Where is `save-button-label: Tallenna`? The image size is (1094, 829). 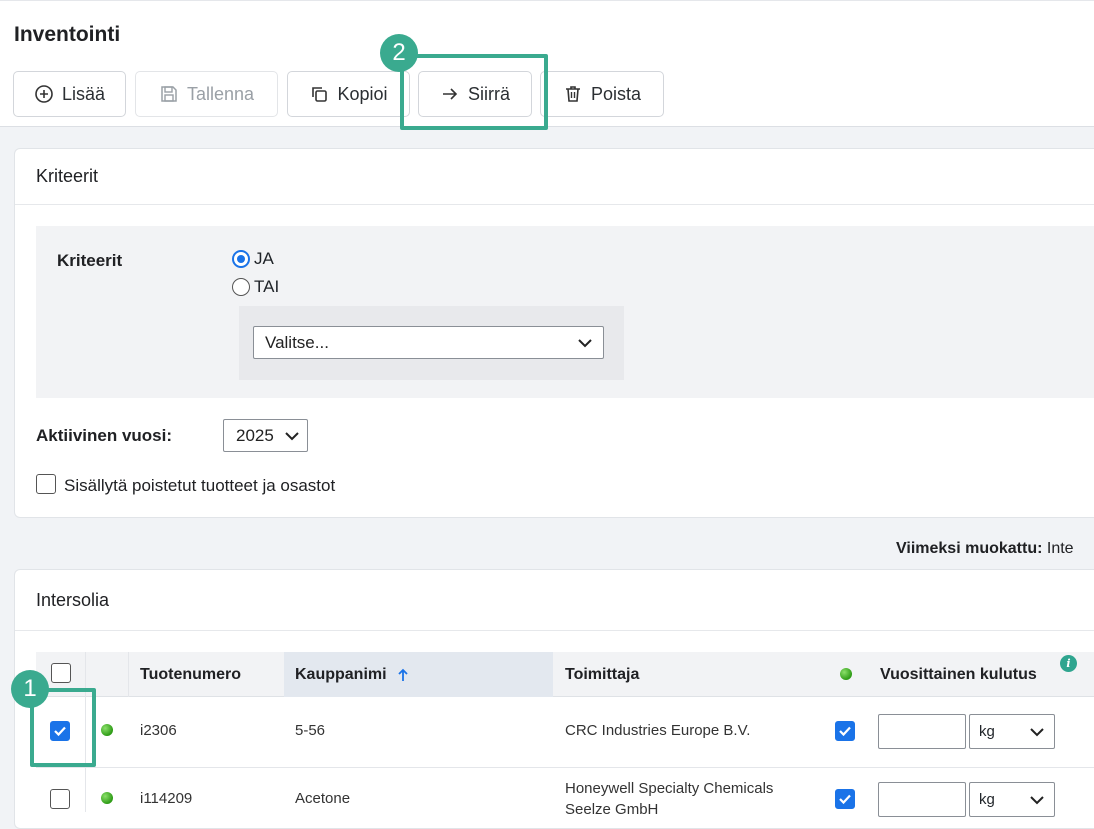 save-button-label: Tallenna is located at coordinates (220, 93).